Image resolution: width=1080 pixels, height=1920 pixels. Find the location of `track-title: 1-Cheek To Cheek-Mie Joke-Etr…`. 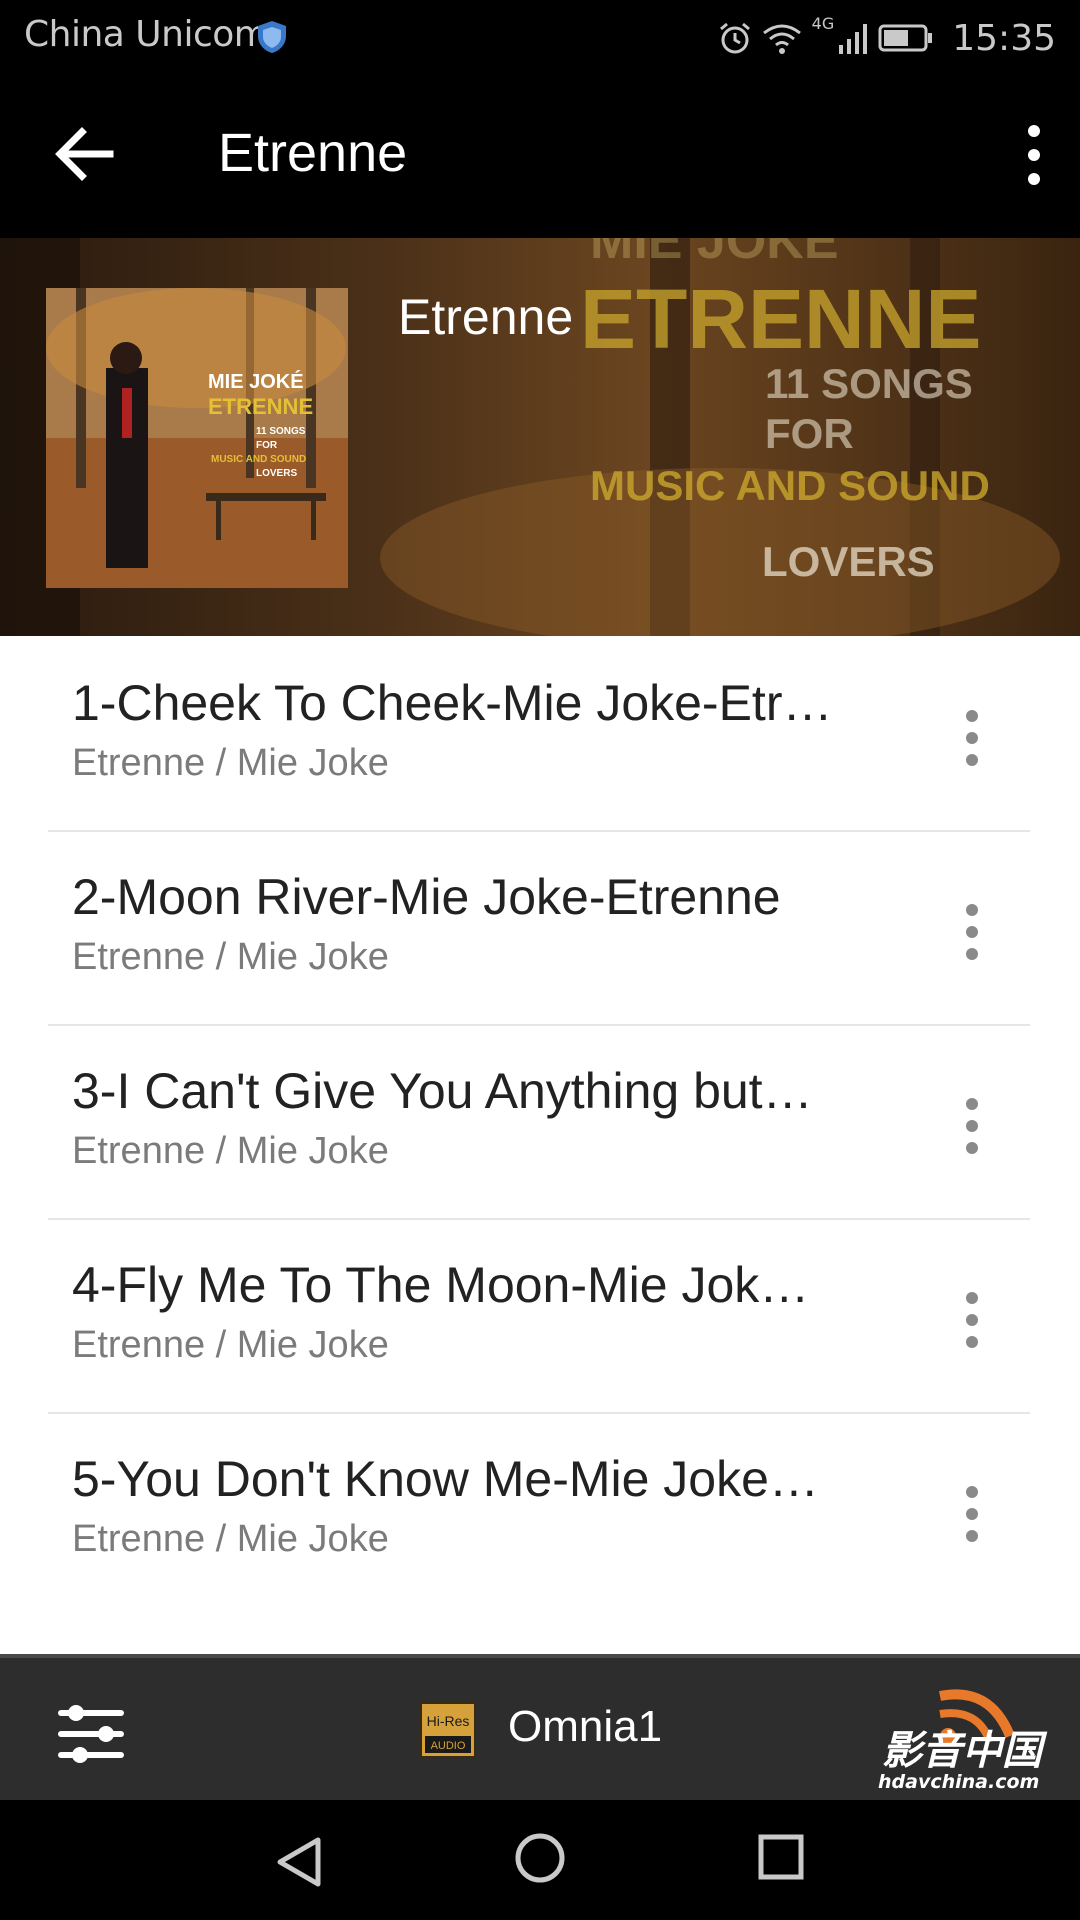

track-title: 1-Cheek To Cheek-Mie Joke-Etr… is located at coordinates (452, 703).